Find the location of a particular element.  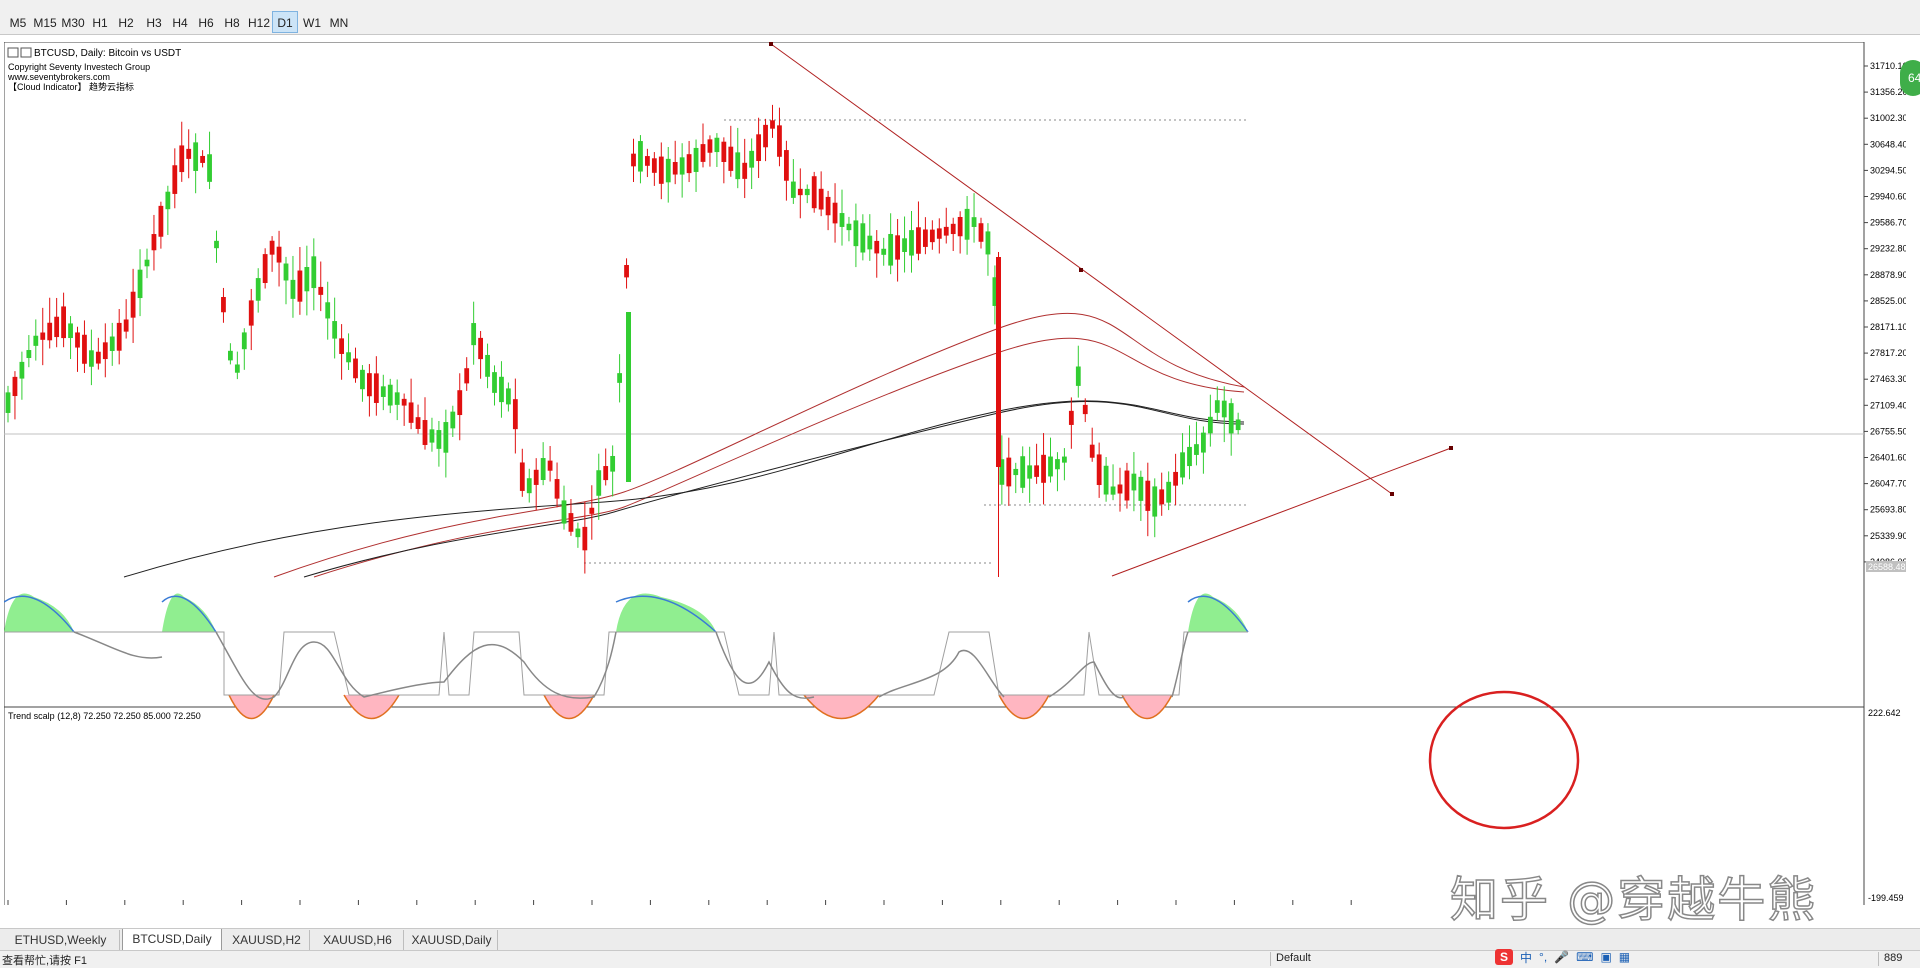

sogou-s-icon: S is located at coordinates (1504, 957).